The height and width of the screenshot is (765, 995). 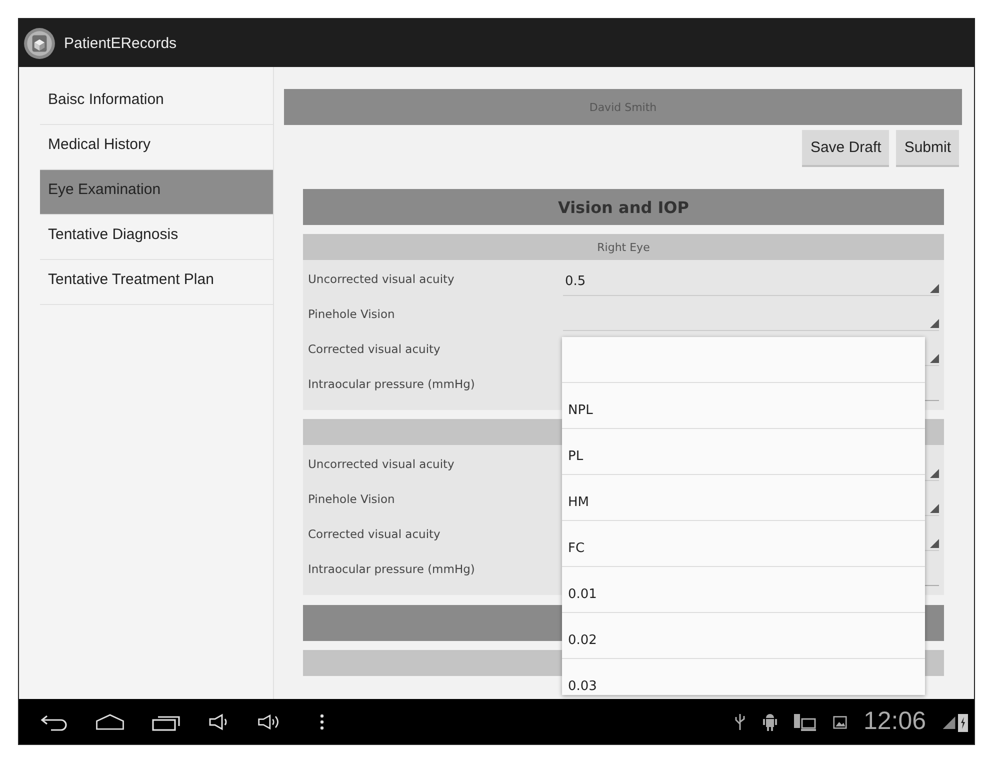 What do you see at coordinates (120, 43) in the screenshot?
I see `app-title: PatientERecords` at bounding box center [120, 43].